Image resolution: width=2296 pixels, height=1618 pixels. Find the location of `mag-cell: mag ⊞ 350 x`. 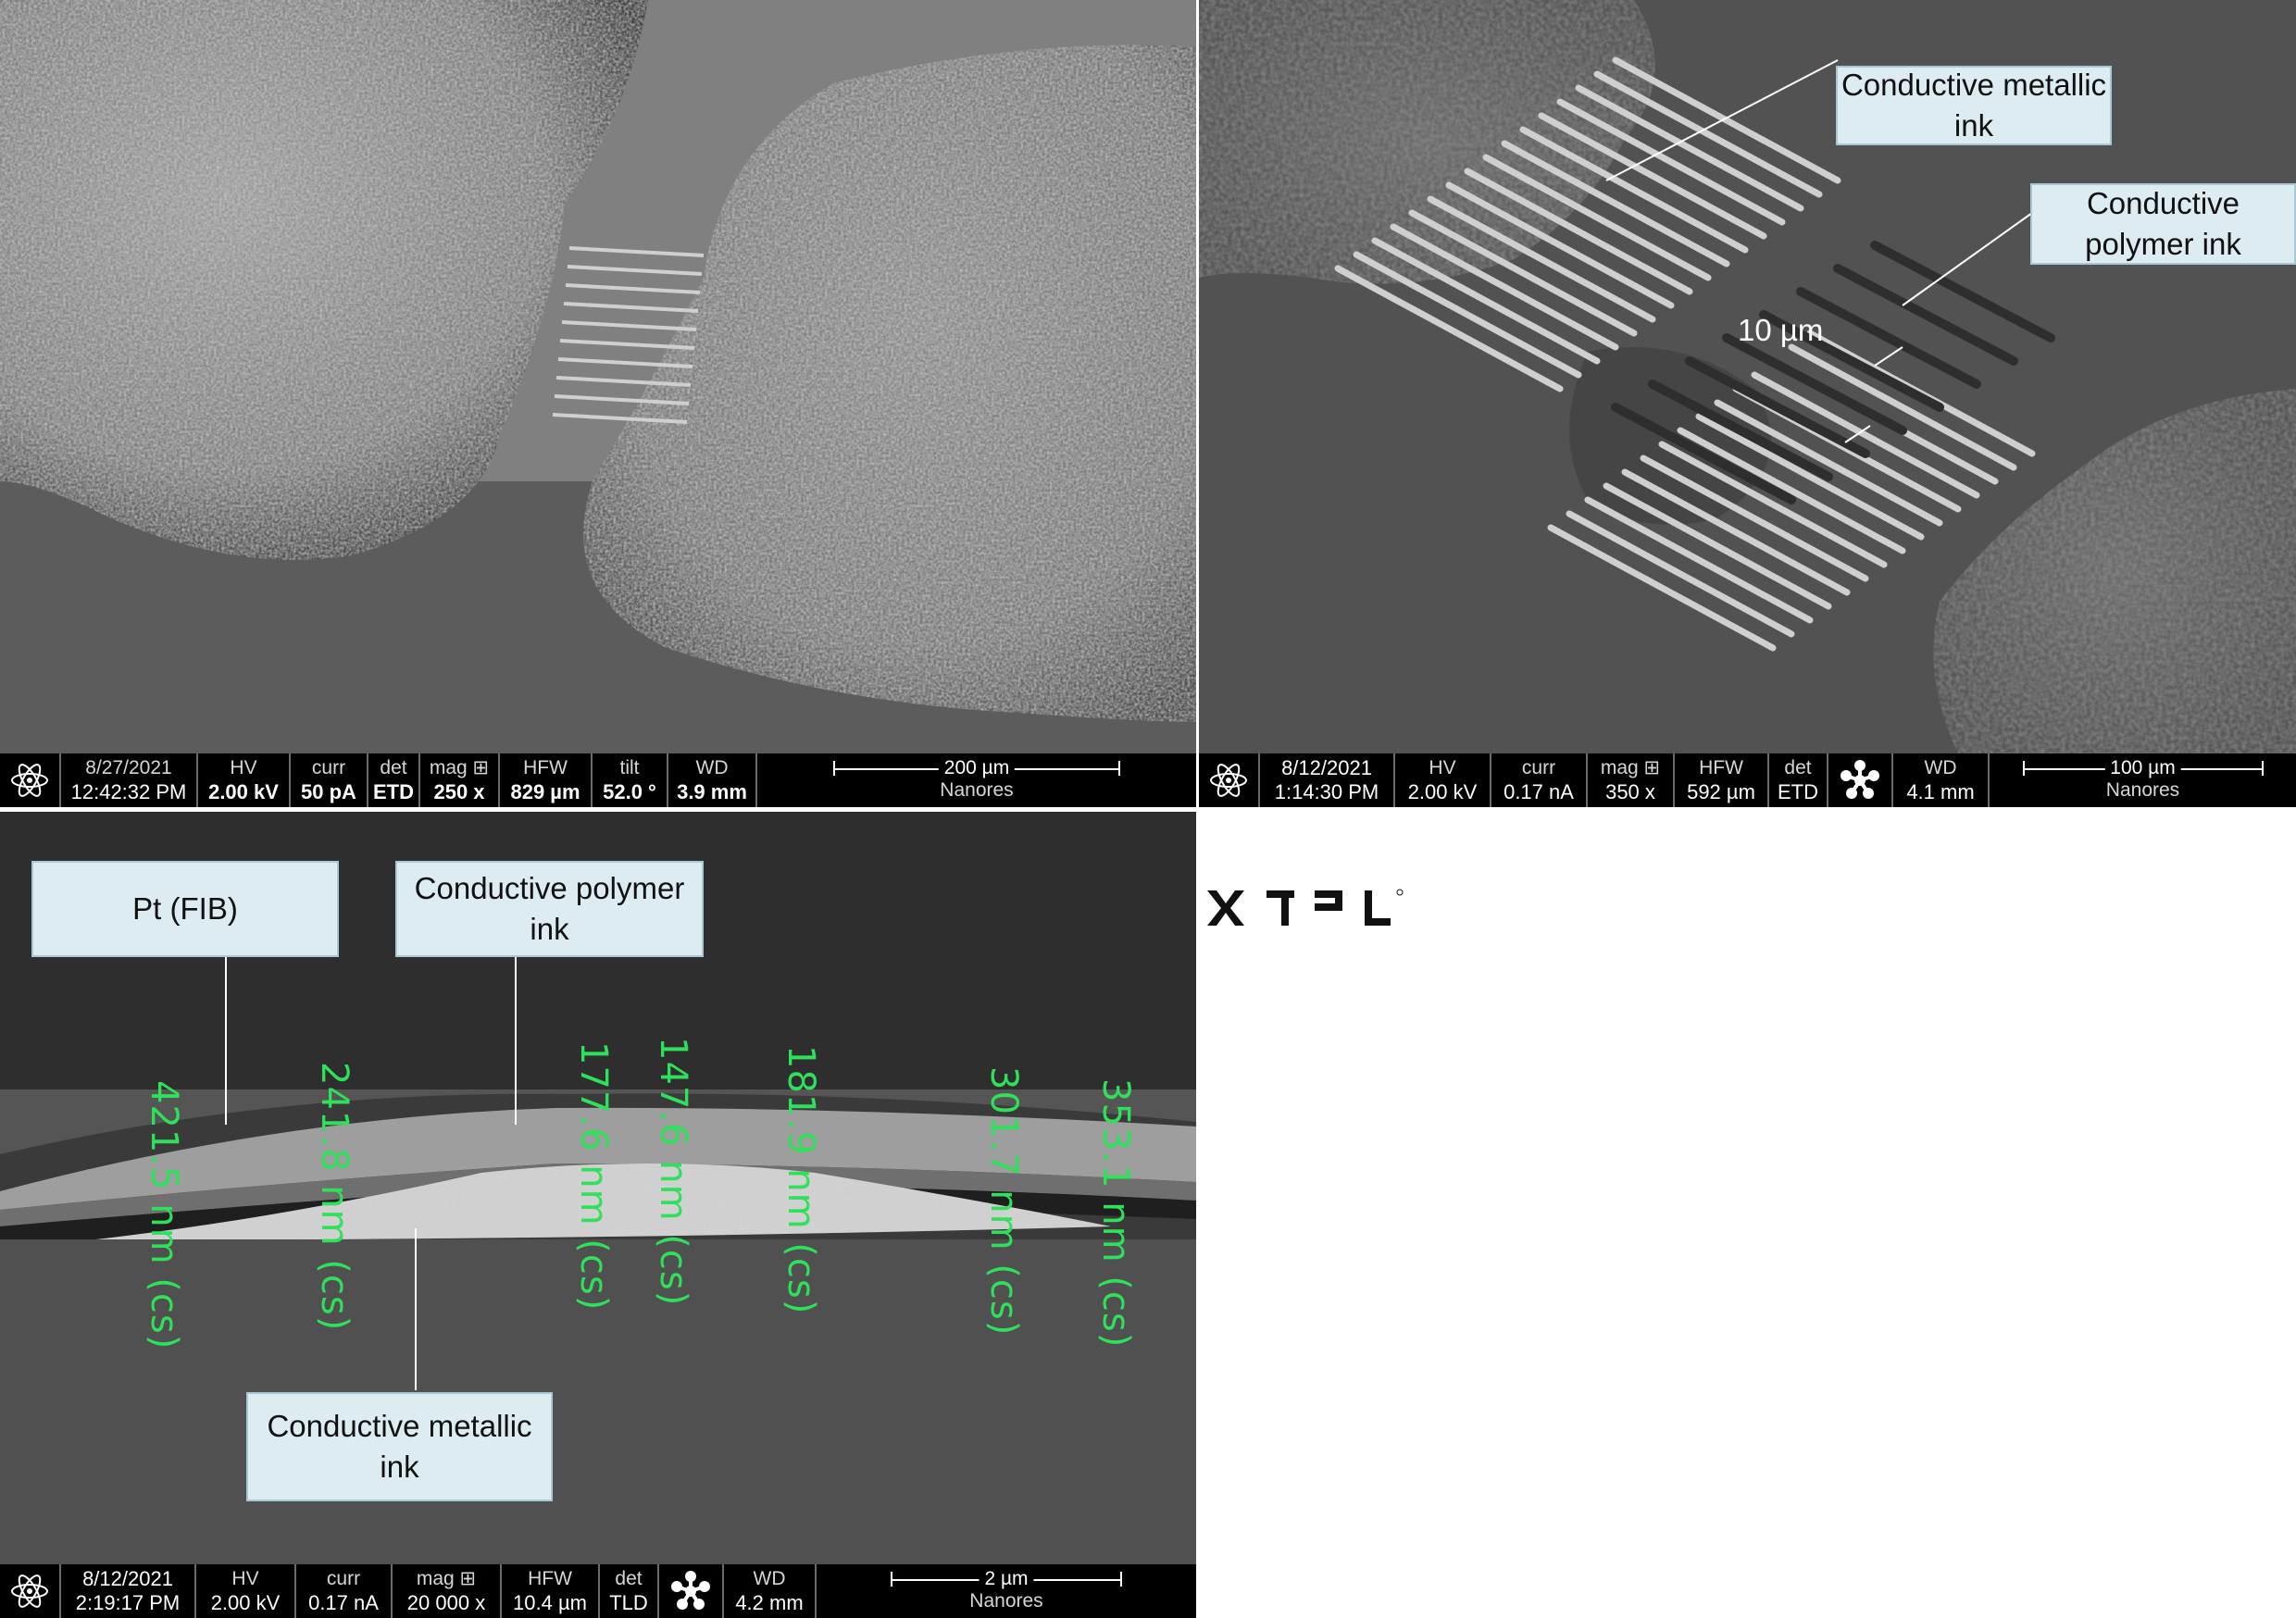

mag-cell: mag ⊞ 350 x is located at coordinates (1631, 780).